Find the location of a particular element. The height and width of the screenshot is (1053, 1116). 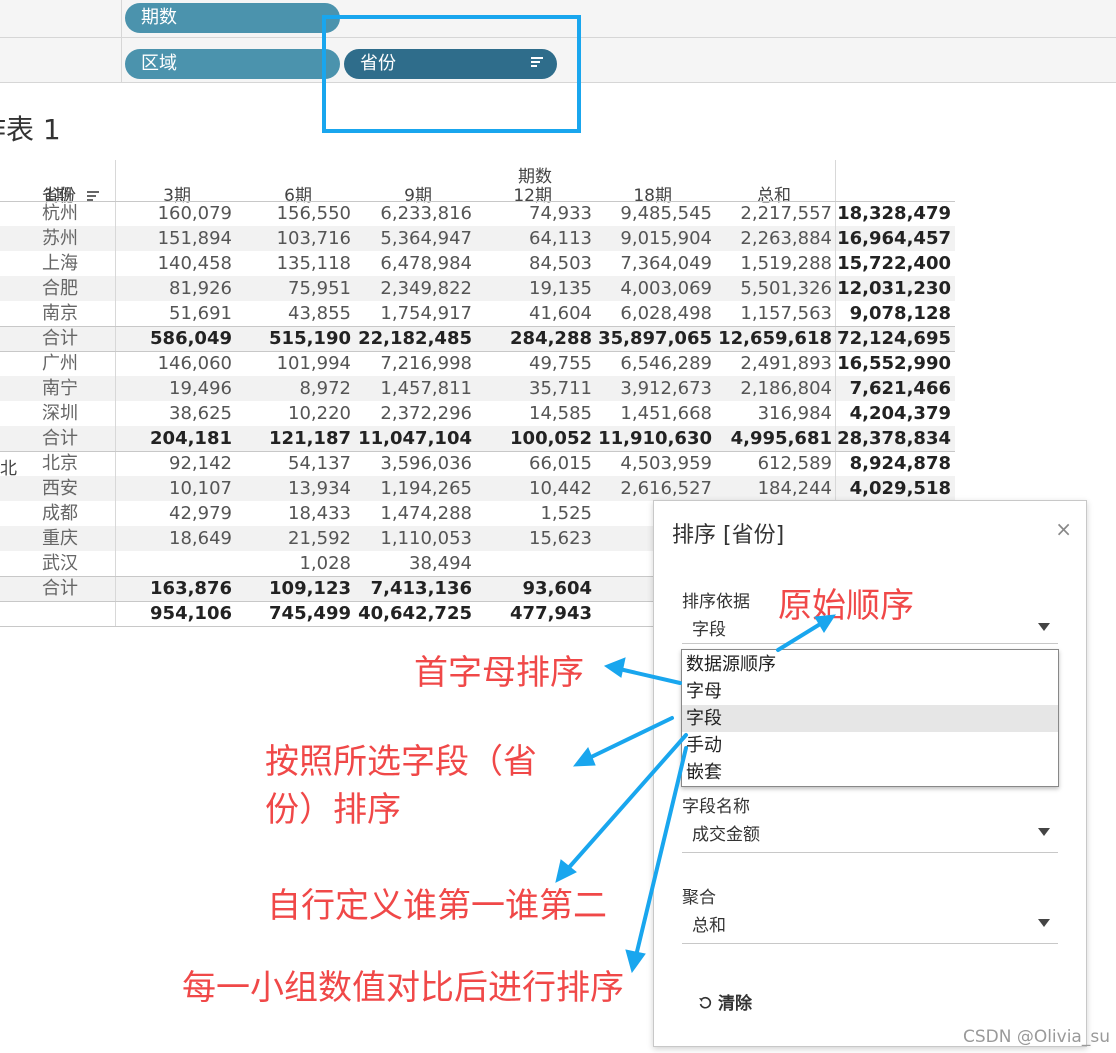

annotation-arrows is located at coordinates (695, 794).